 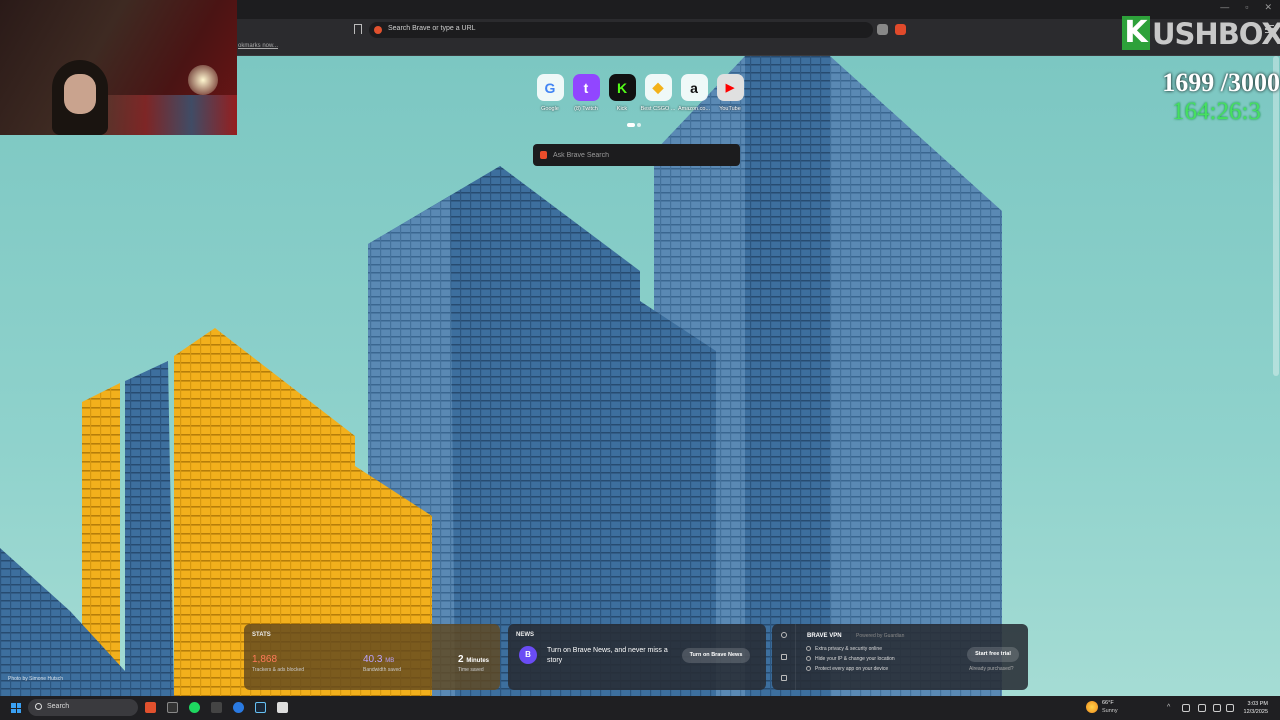 I want to click on taskbar-search: Search, so click(x=83, y=707).